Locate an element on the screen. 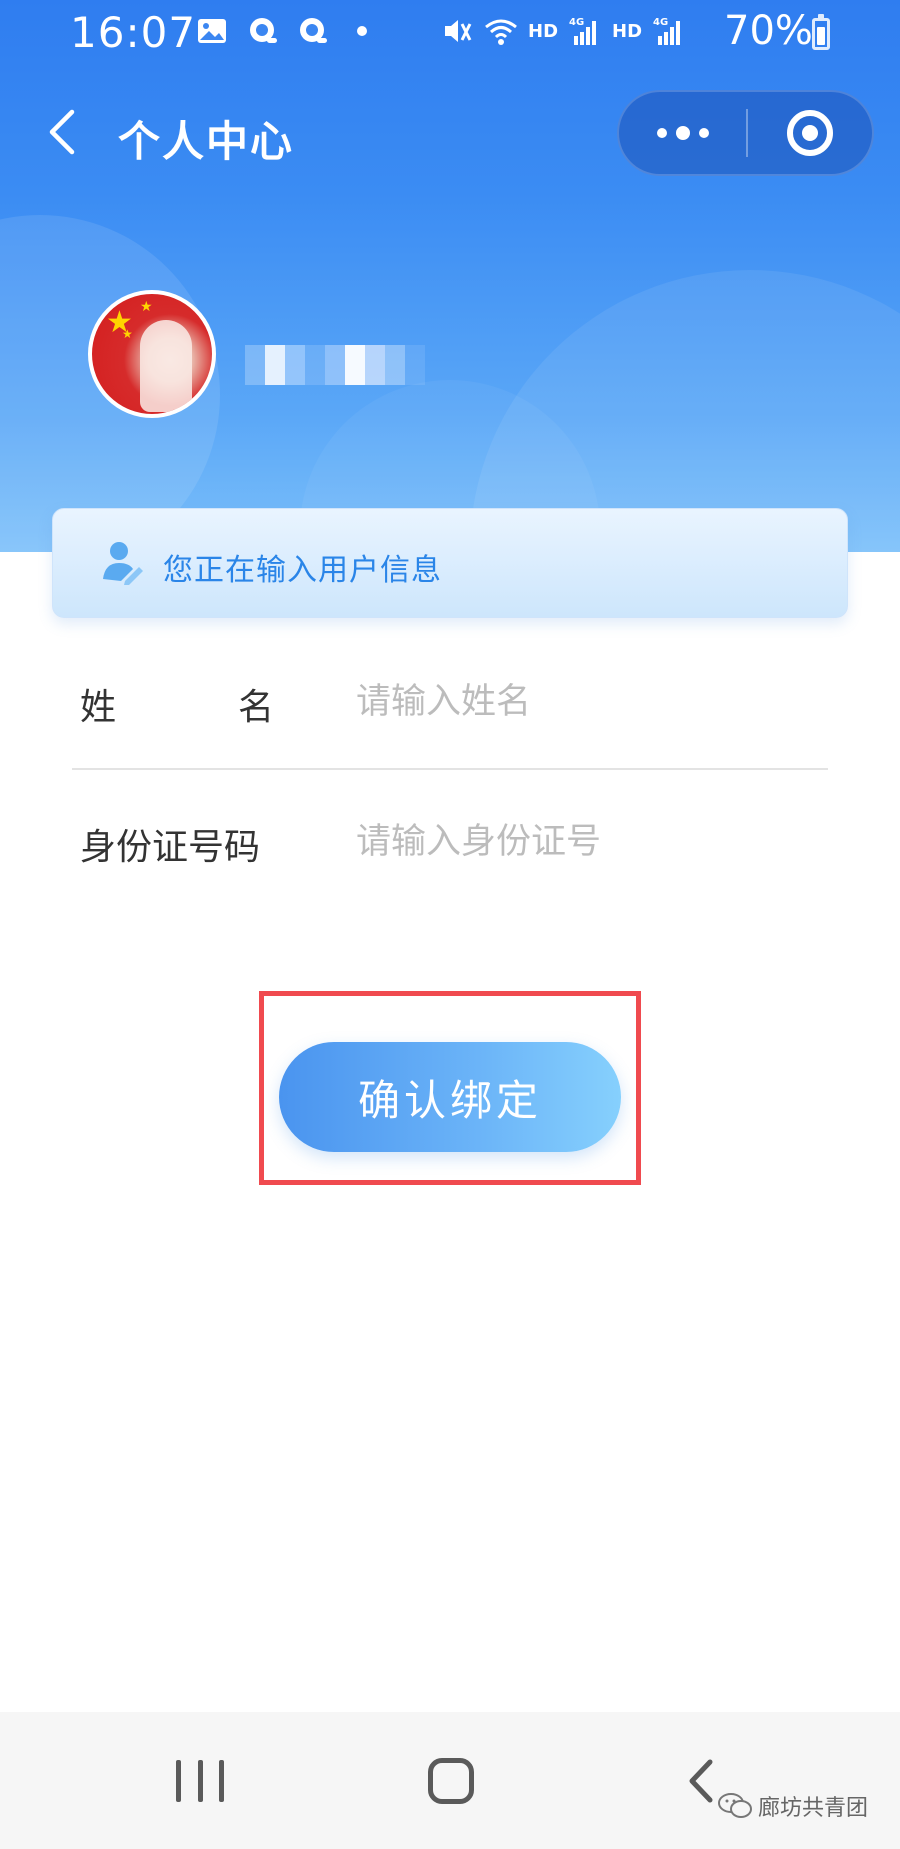  back-arrow-icon is located at coordinates (66, 132).